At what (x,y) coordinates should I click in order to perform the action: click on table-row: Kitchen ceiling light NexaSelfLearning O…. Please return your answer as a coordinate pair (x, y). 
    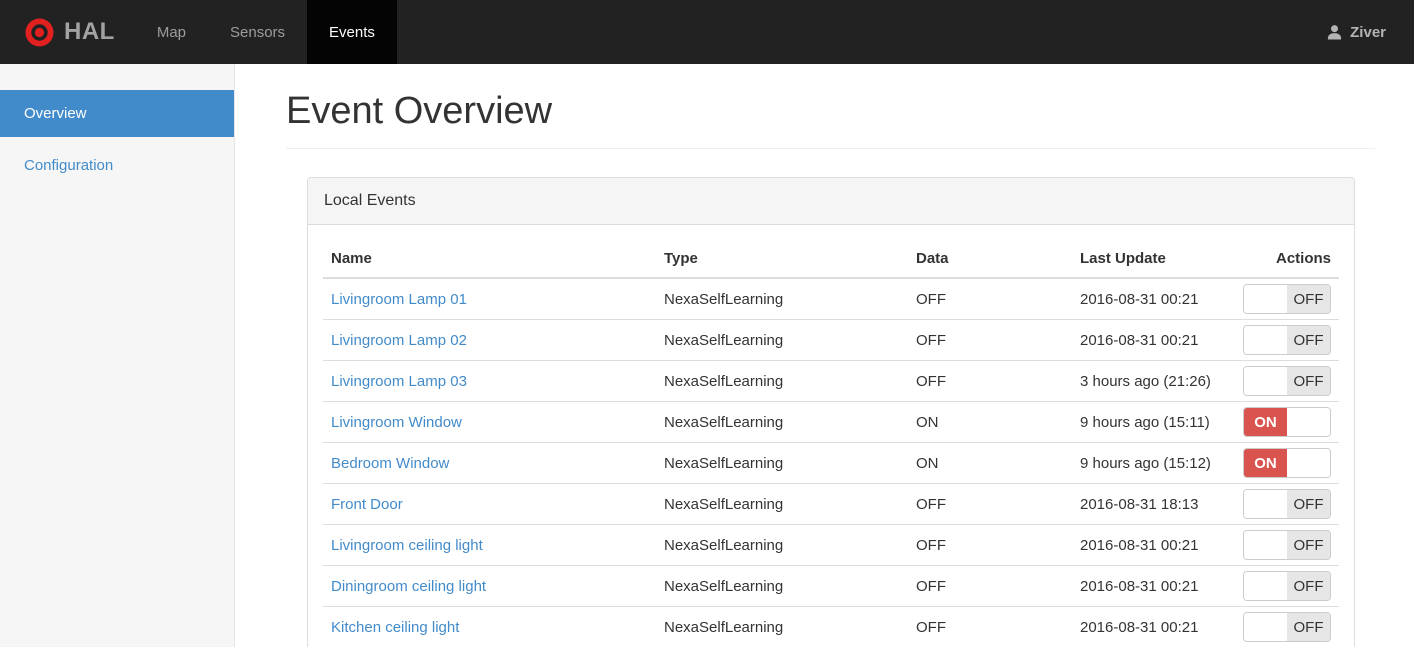
    Looking at the image, I should click on (831, 626).